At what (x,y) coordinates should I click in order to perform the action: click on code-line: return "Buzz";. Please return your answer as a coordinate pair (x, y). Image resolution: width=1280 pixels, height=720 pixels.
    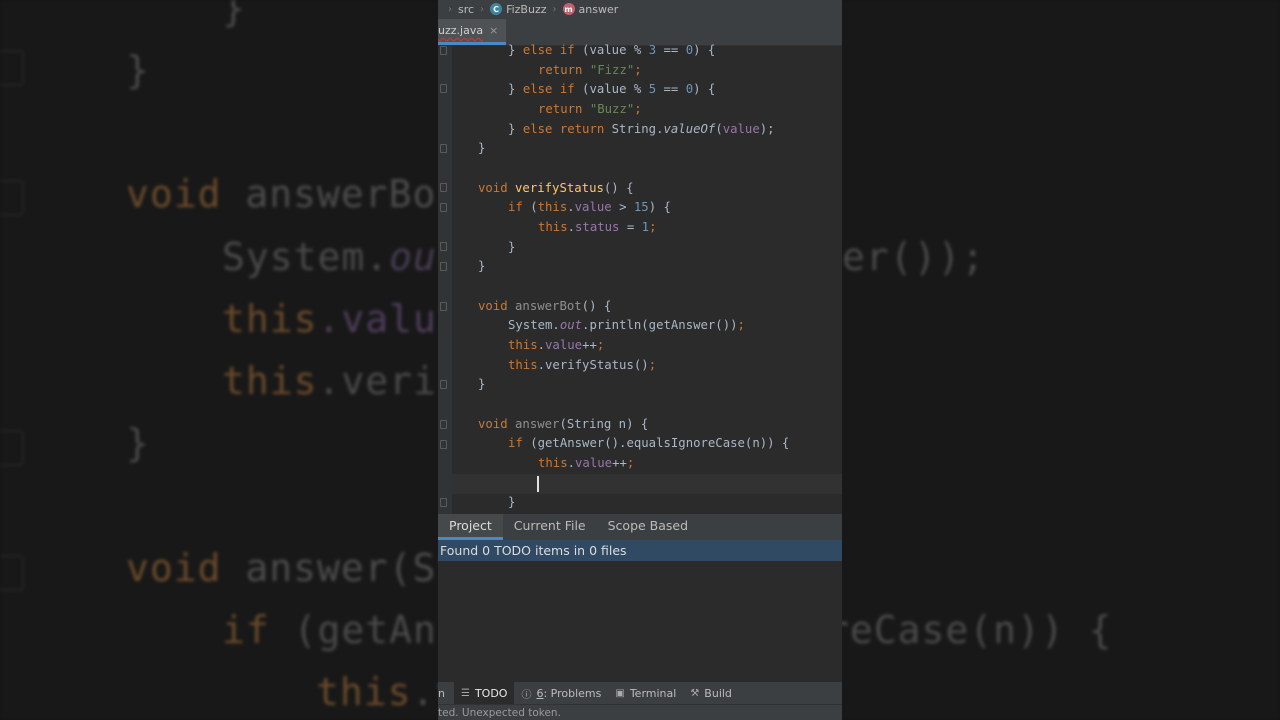
    Looking at the image, I should click on (590, 109).